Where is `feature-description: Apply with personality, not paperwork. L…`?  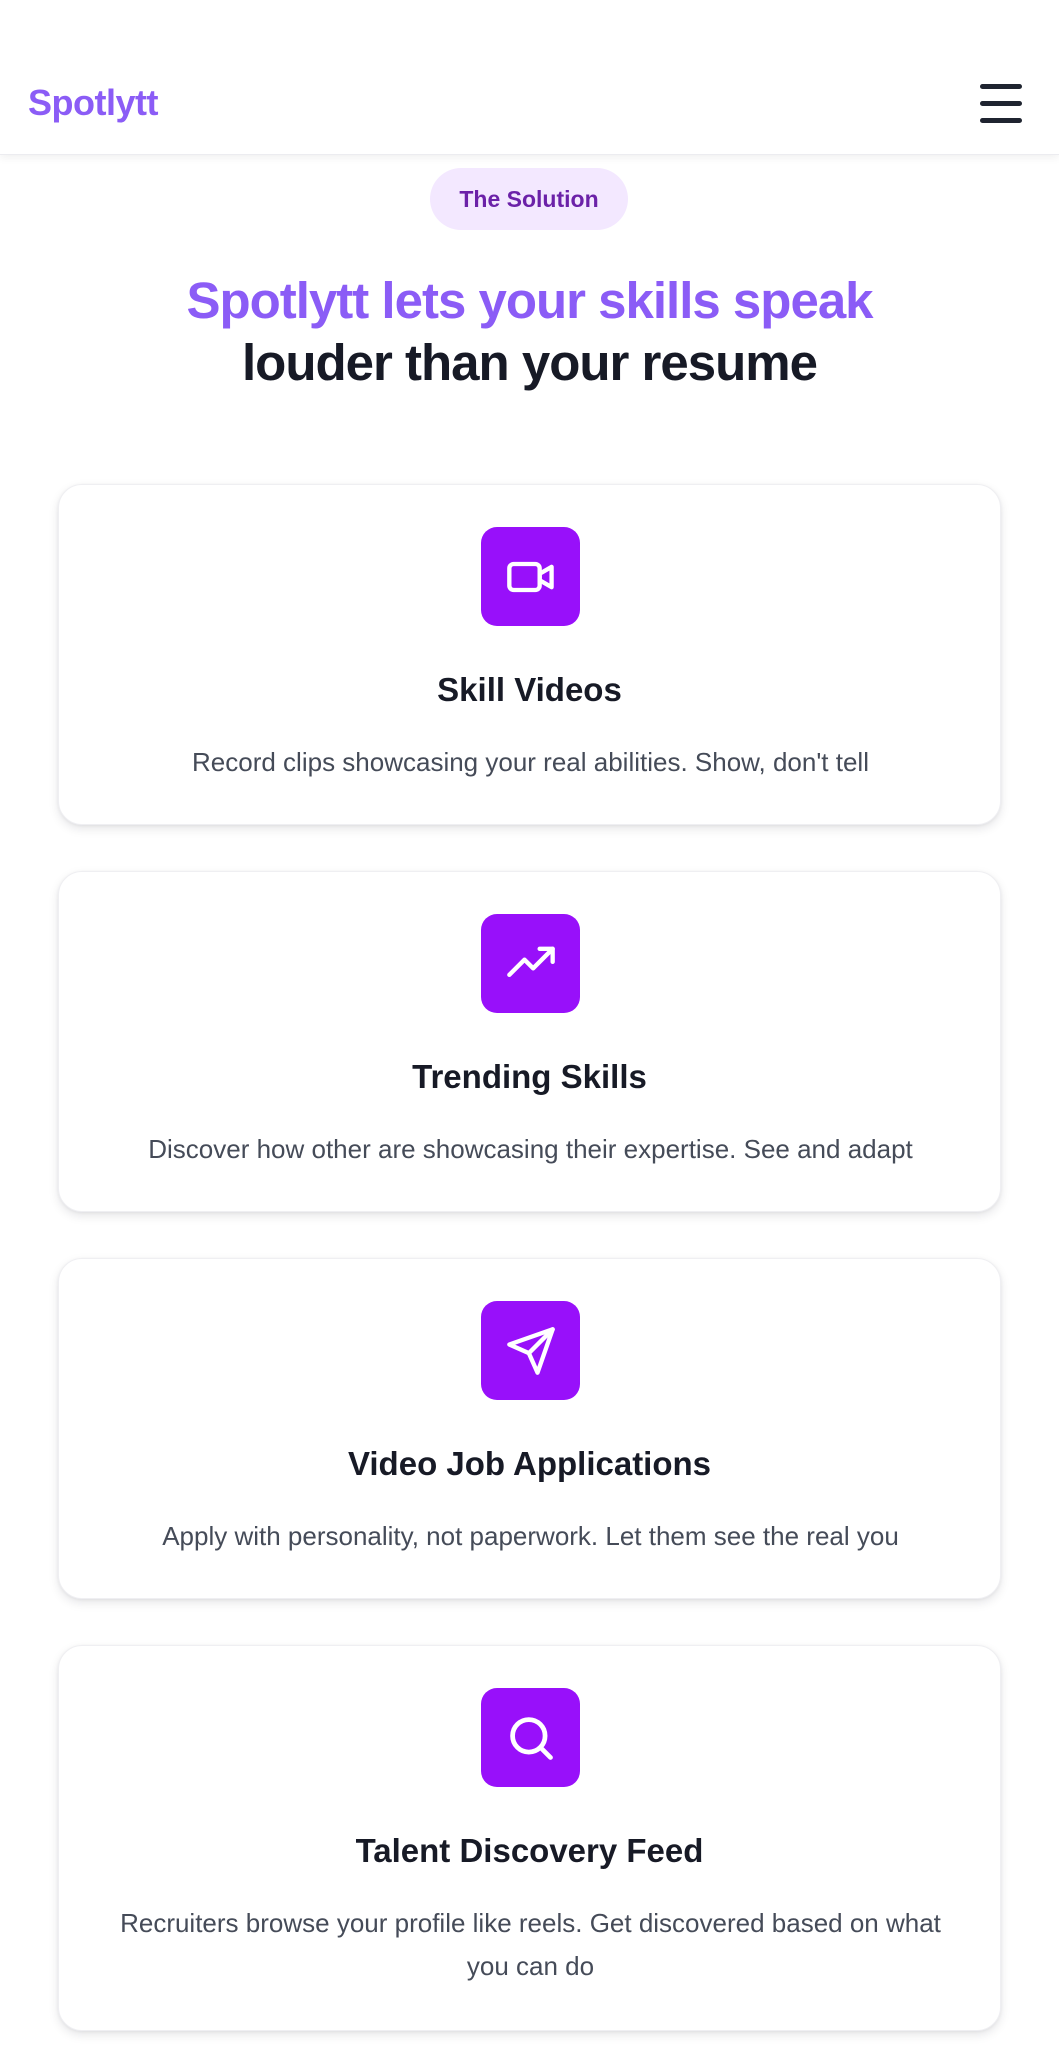
feature-description: Apply with personality, not paperwork. L… is located at coordinates (530, 1536).